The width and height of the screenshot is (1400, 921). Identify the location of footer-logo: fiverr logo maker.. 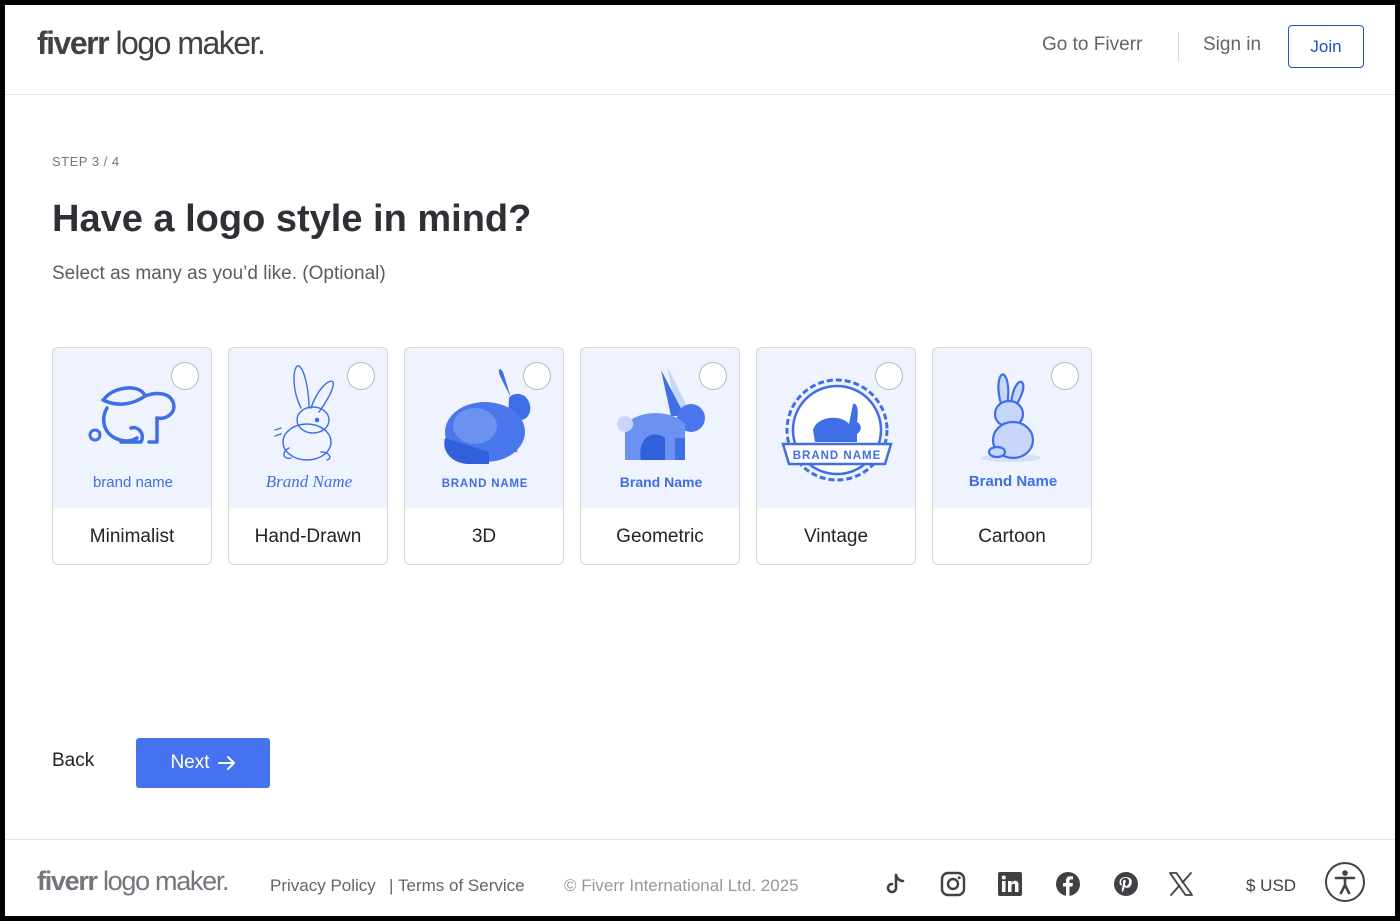
(133, 881).